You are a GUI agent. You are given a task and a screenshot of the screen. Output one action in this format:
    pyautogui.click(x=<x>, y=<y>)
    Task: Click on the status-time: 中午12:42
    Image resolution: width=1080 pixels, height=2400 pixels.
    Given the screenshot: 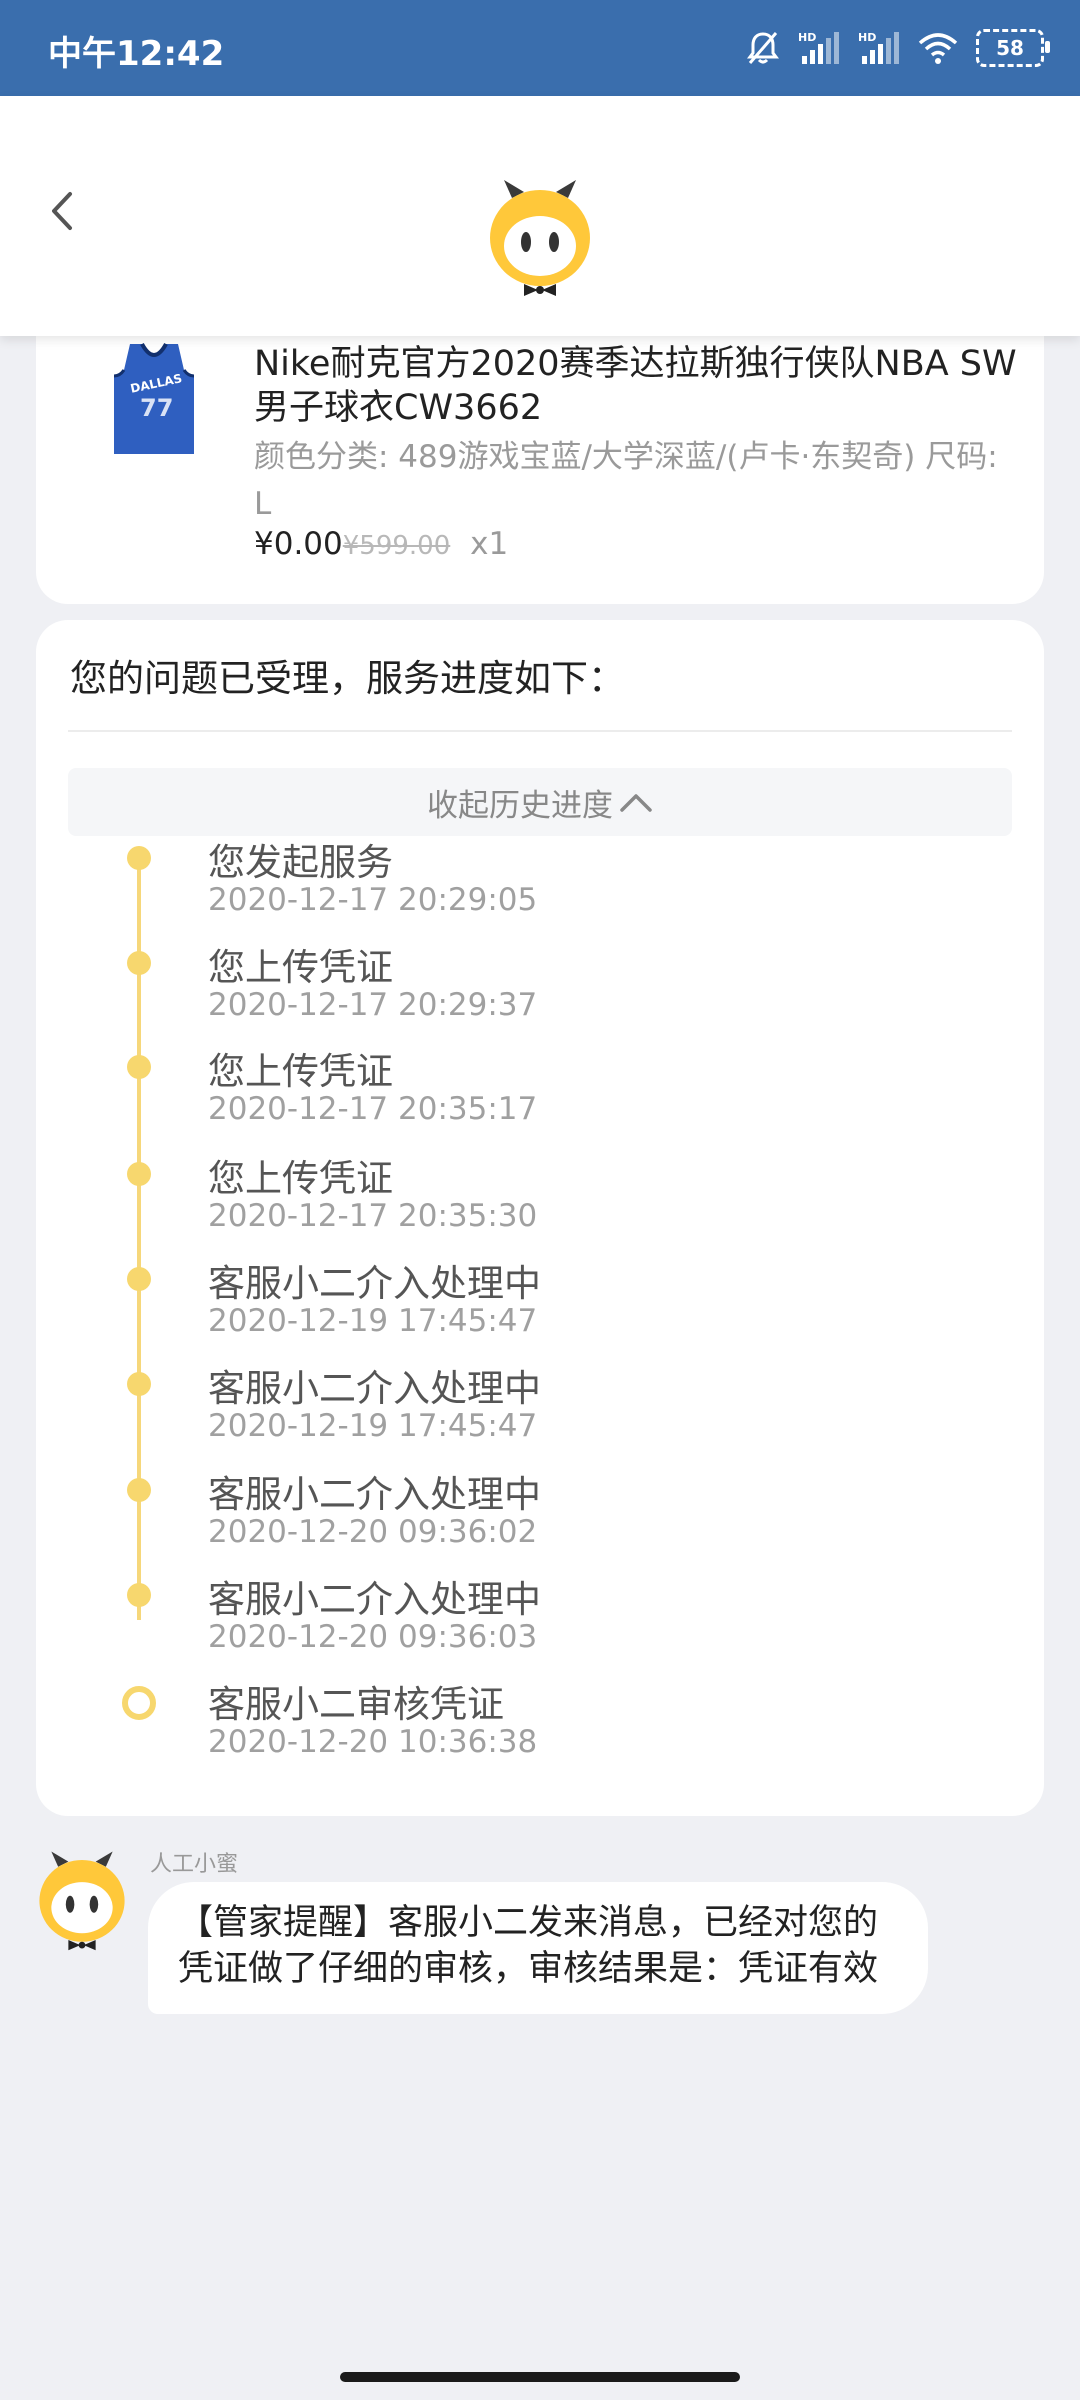 What is the action you would take?
    pyautogui.click(x=136, y=54)
    